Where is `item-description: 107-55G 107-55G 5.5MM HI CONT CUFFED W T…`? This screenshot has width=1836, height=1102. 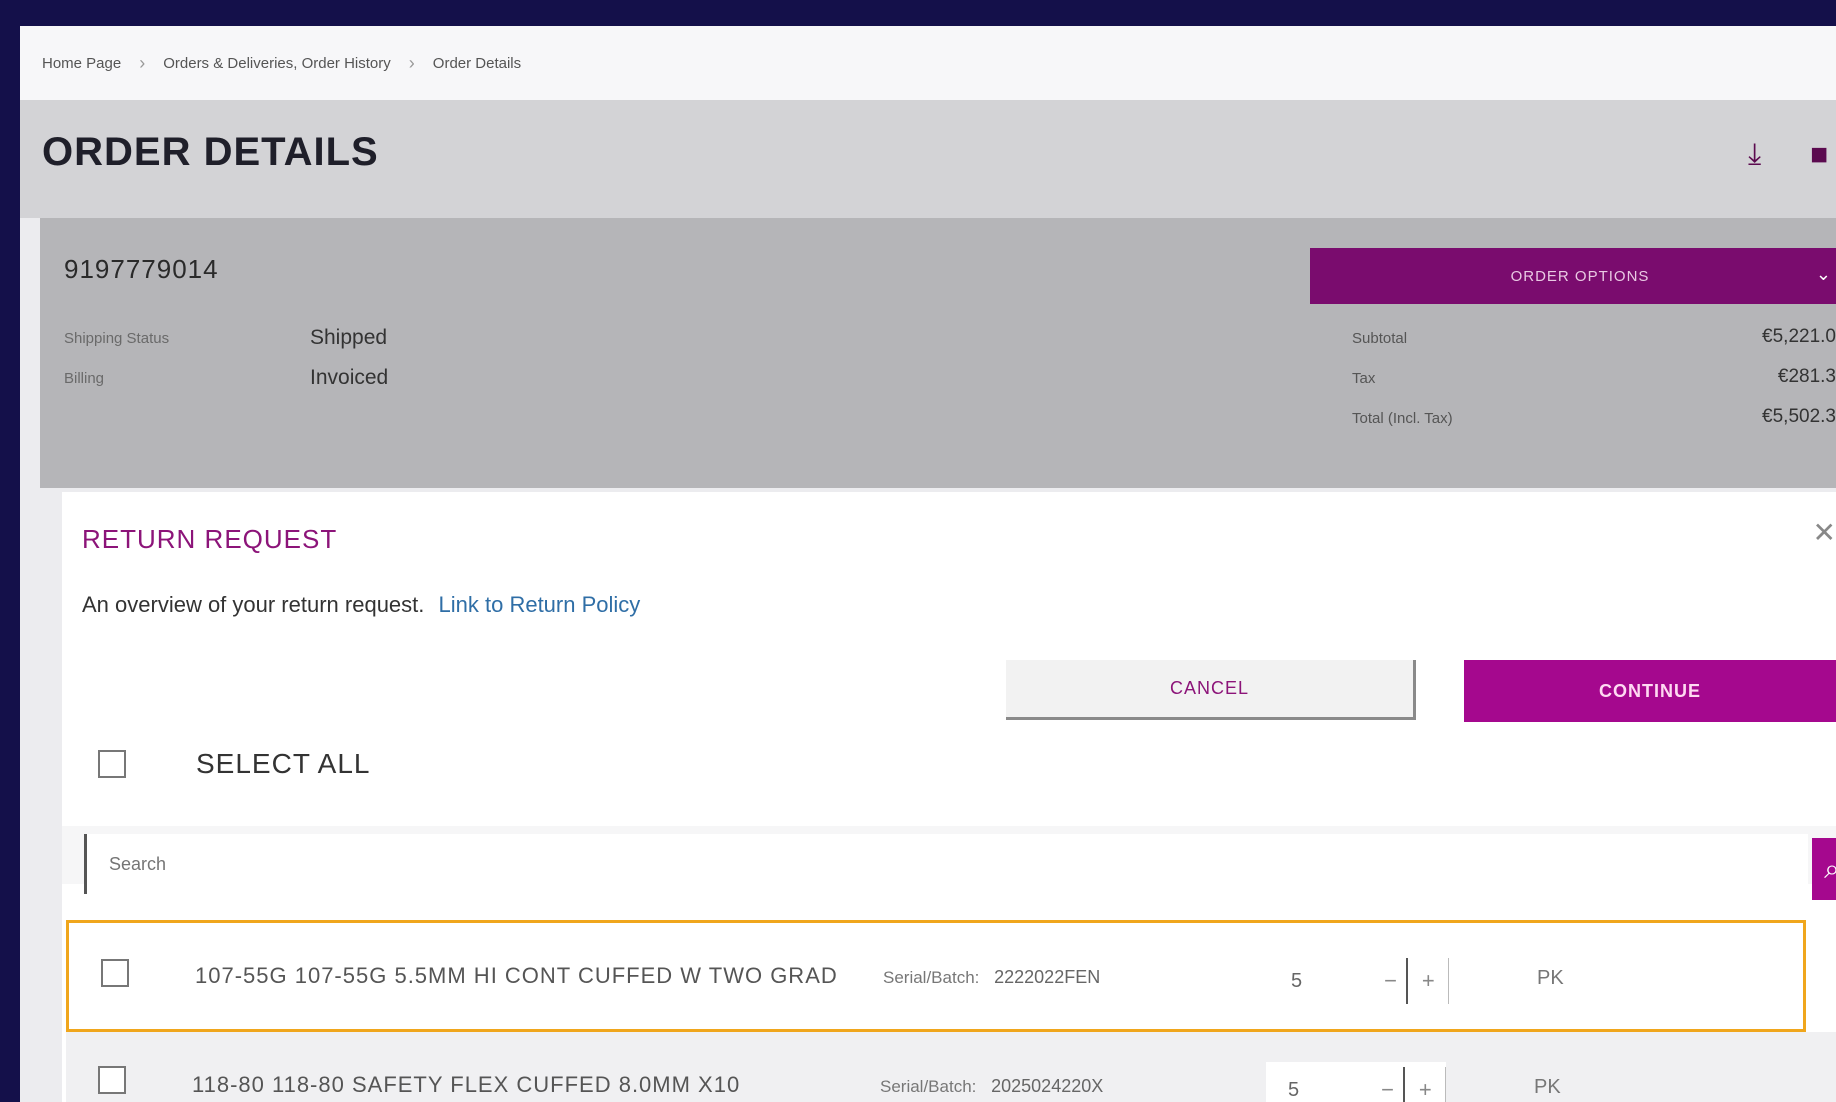
item-description: 107-55G 107-55G 5.5MM HI CONT CUFFED W T… is located at coordinates (516, 975).